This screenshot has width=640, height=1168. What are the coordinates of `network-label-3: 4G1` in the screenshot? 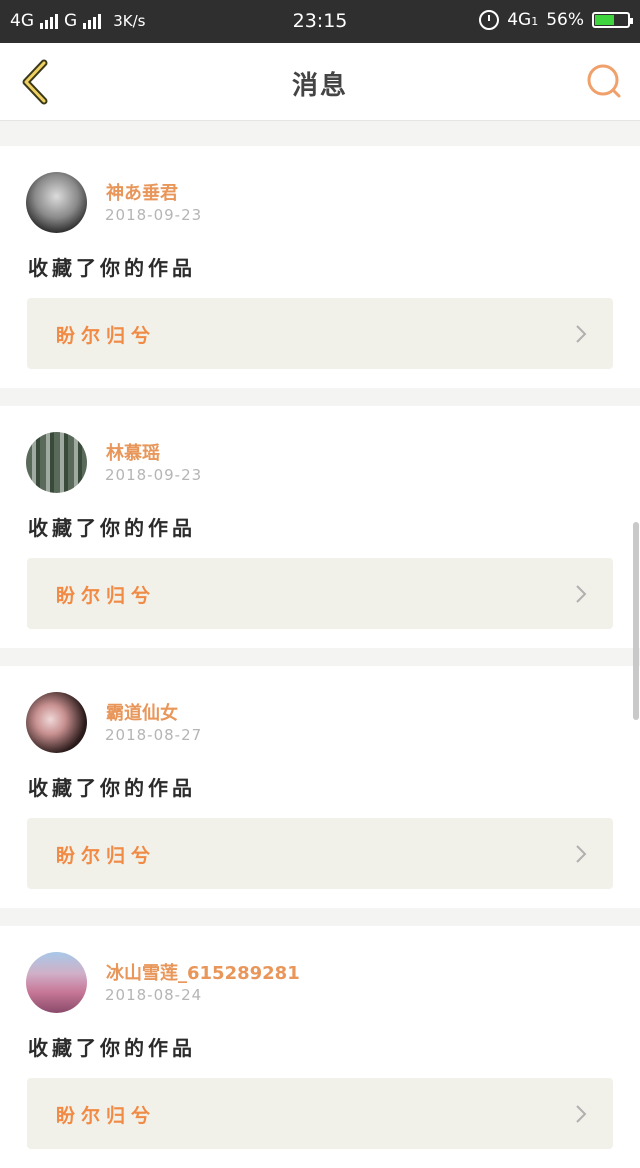 It's located at (522, 20).